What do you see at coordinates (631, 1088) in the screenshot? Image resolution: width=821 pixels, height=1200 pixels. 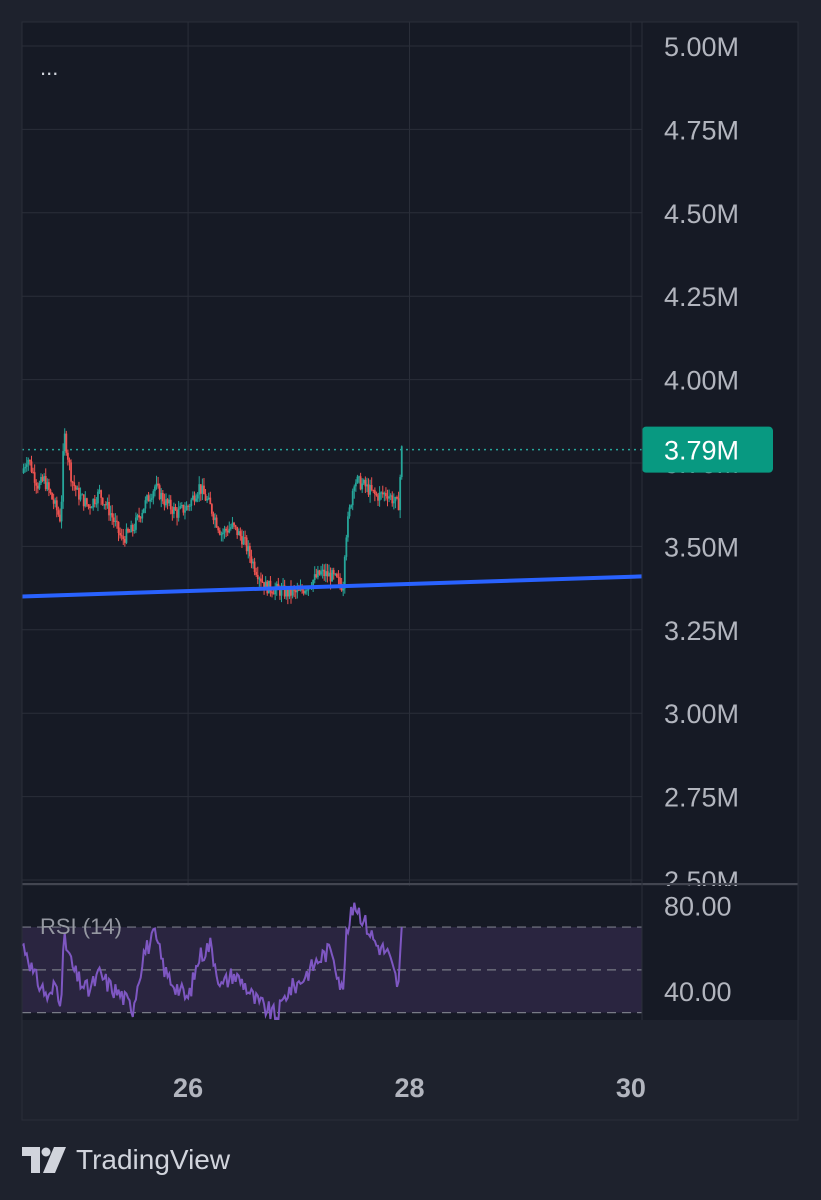 I see `time-tick-label: 30` at bounding box center [631, 1088].